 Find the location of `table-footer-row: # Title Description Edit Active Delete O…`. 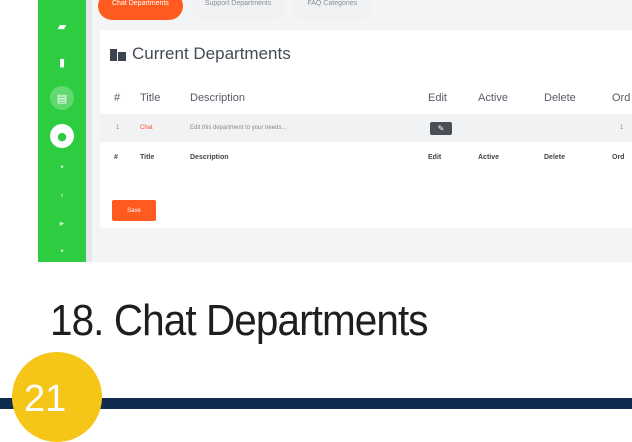

table-footer-row: # Title Description Edit Active Delete O… is located at coordinates (366, 158).